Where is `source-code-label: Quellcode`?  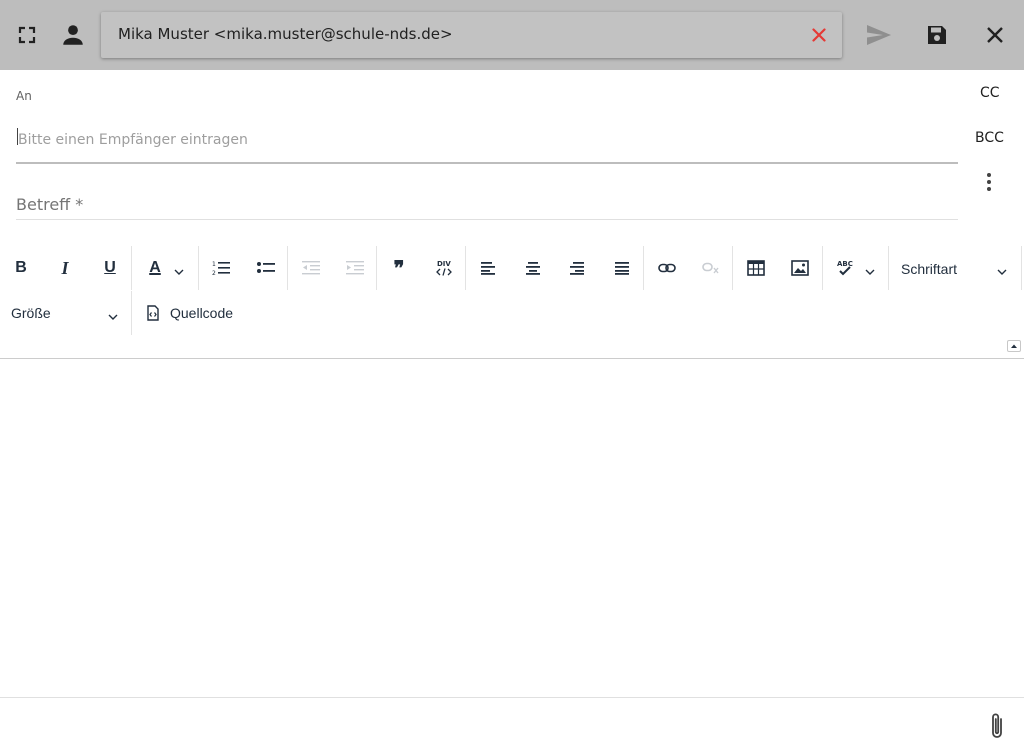
source-code-label: Quellcode is located at coordinates (202, 313).